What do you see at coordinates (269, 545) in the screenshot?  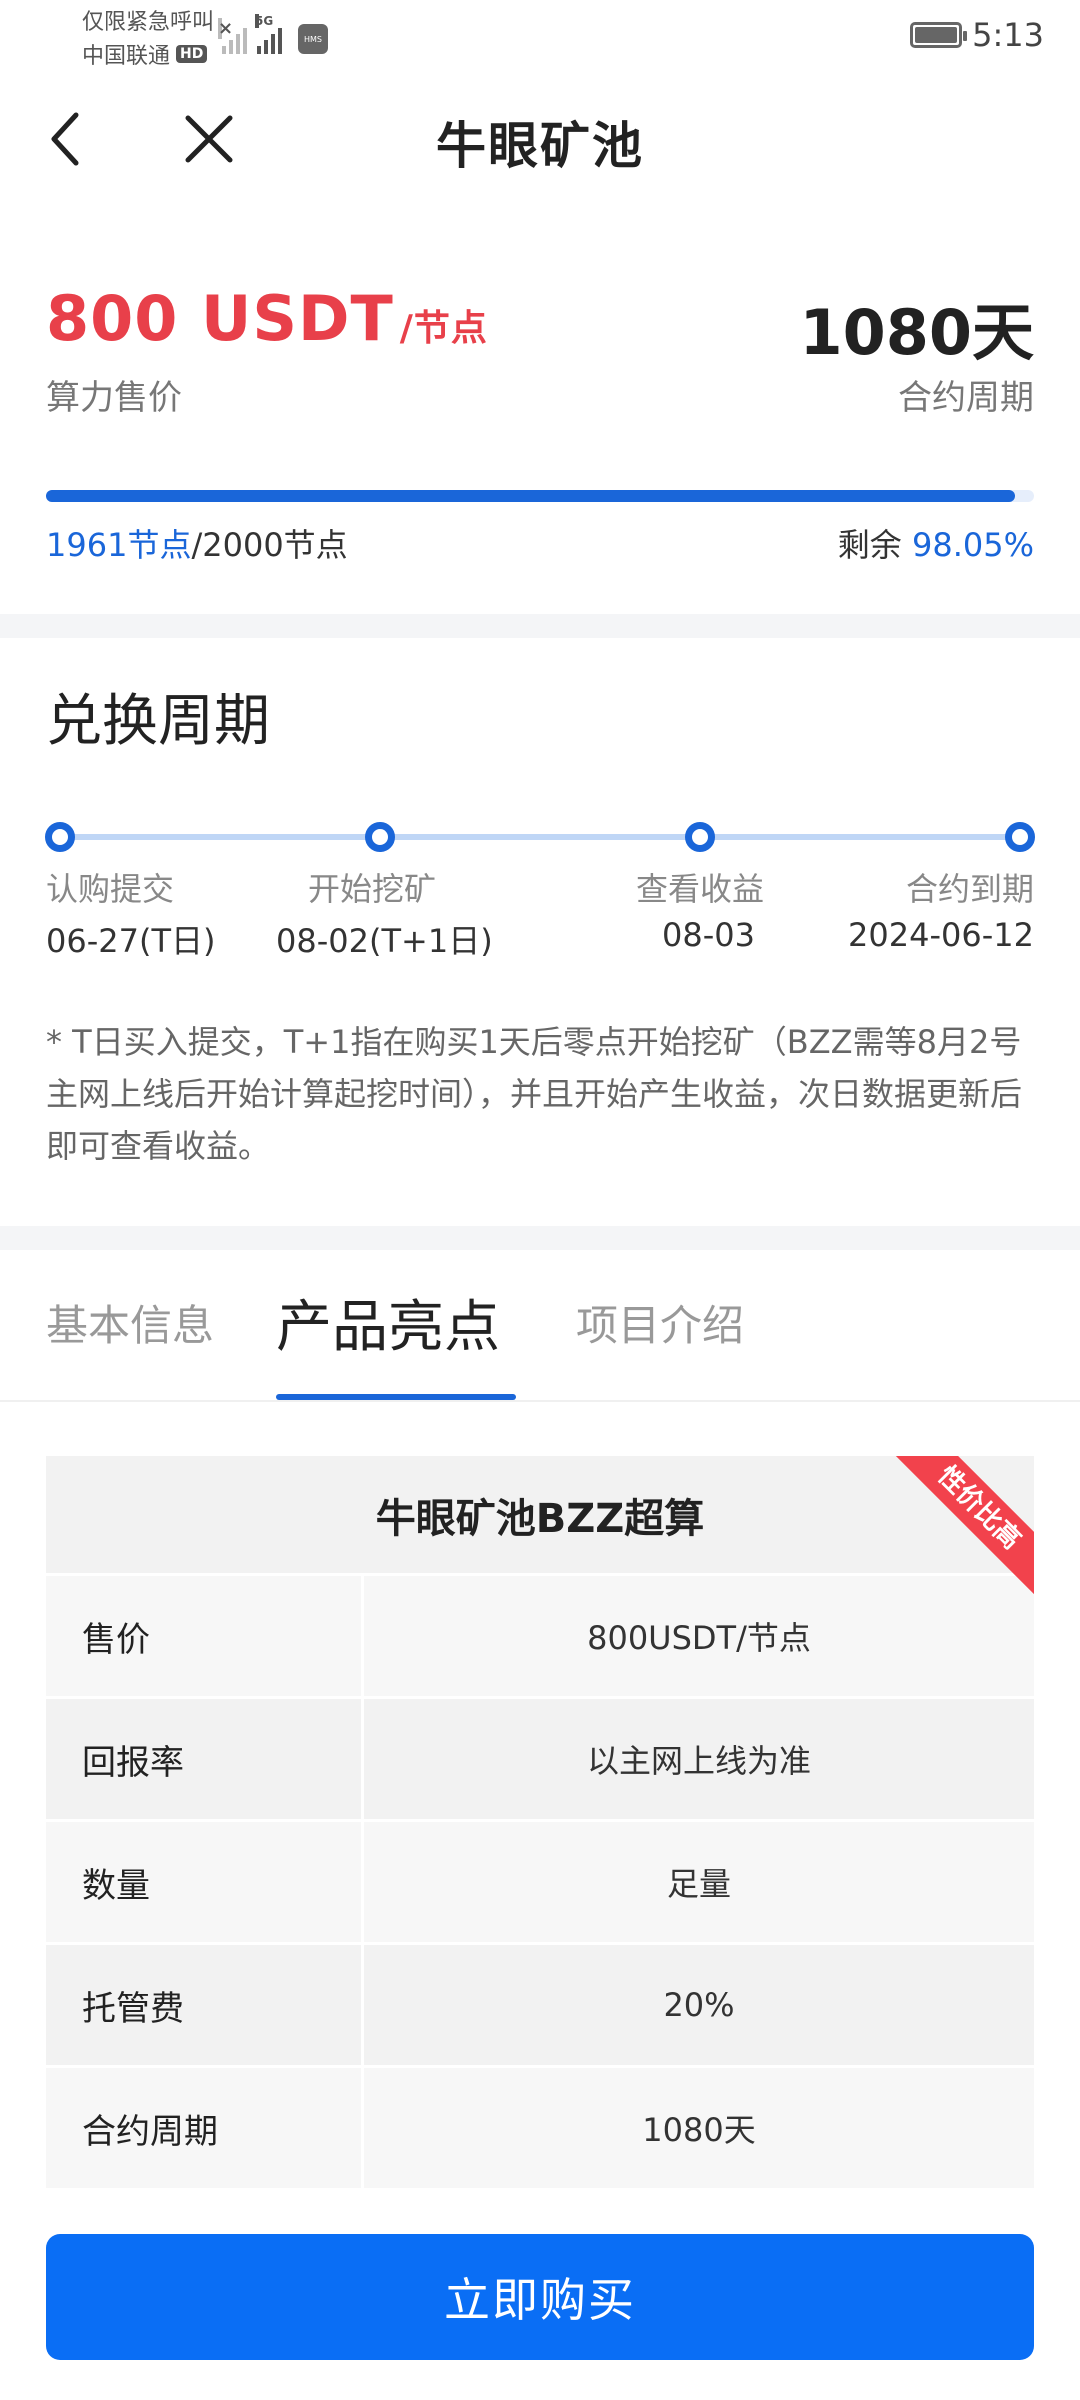 I see `total-nodes: /2000节点` at bounding box center [269, 545].